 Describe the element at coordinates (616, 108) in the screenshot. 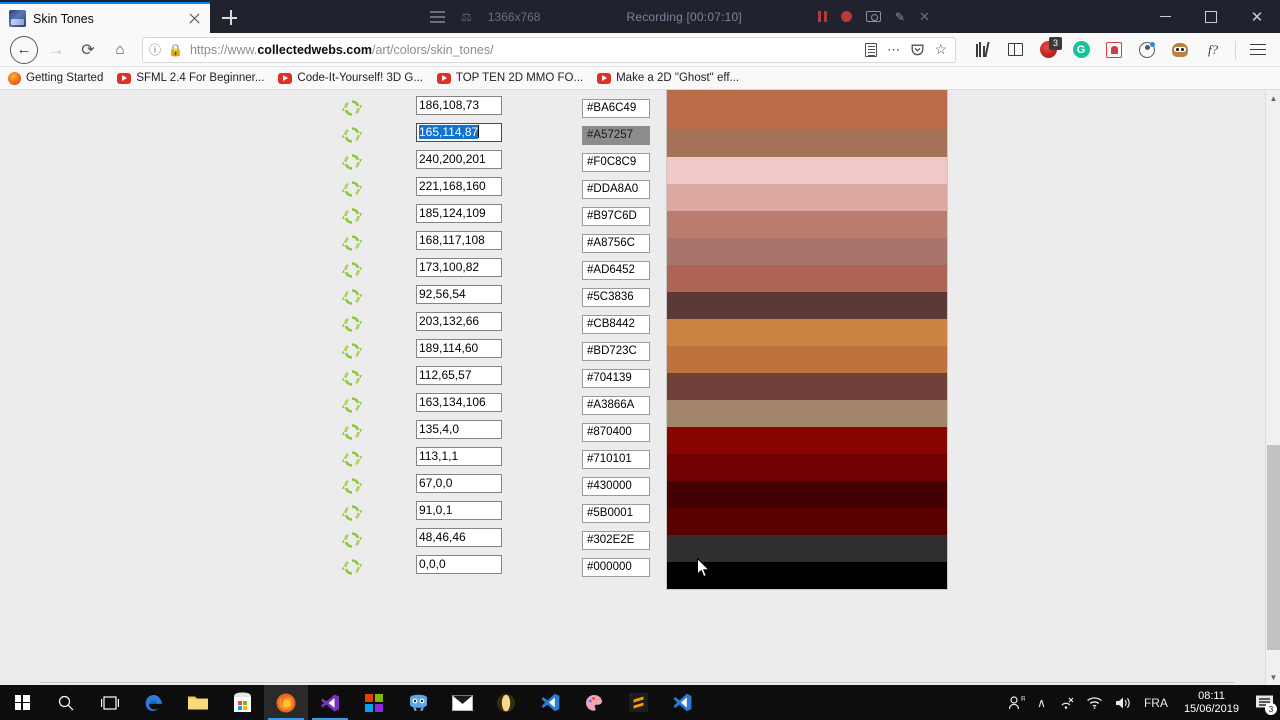

I see `hex-value: #BA6C49` at that location.